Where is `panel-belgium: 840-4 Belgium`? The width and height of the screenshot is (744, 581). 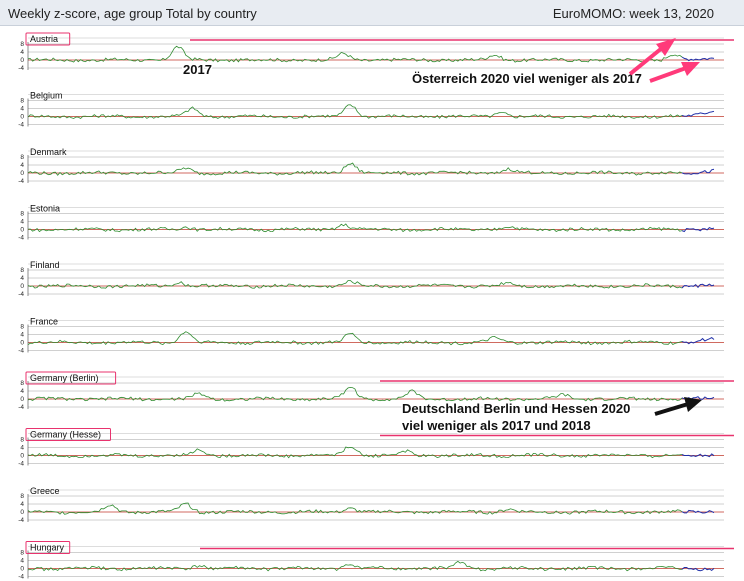 panel-belgium: 840-4 Belgium is located at coordinates (371, 110).